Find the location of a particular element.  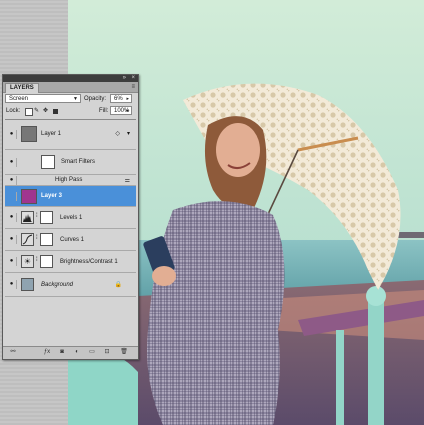

panel-menu-icon: ≡ is located at coordinates (133, 87).